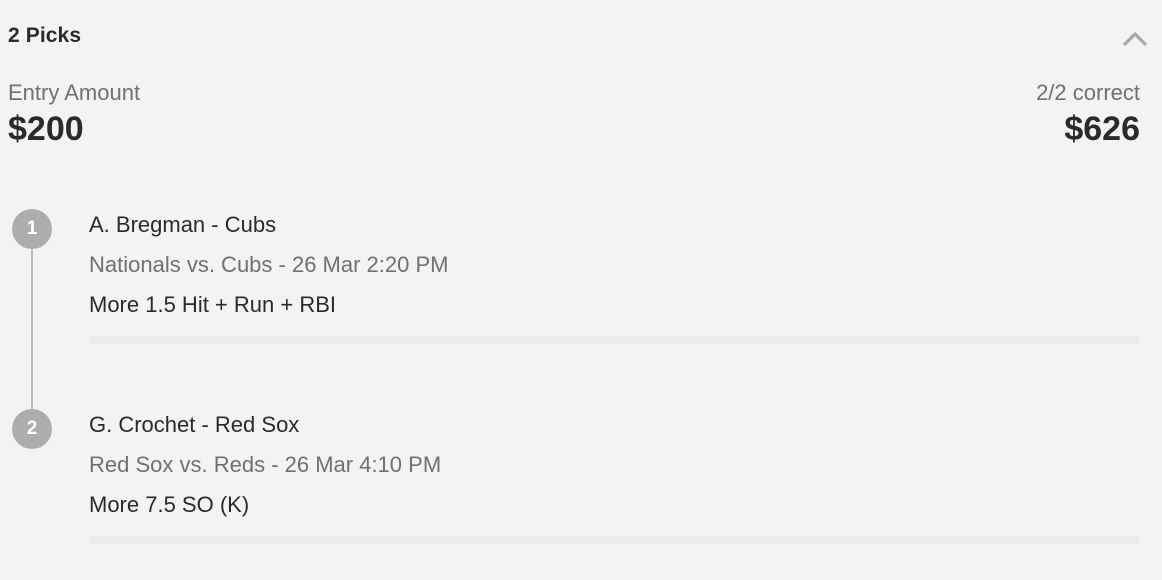  Describe the element at coordinates (265, 464) in the screenshot. I see `pick-game-info: Red Sox vs. Reds - 26 Mar 4:10 PM` at that location.